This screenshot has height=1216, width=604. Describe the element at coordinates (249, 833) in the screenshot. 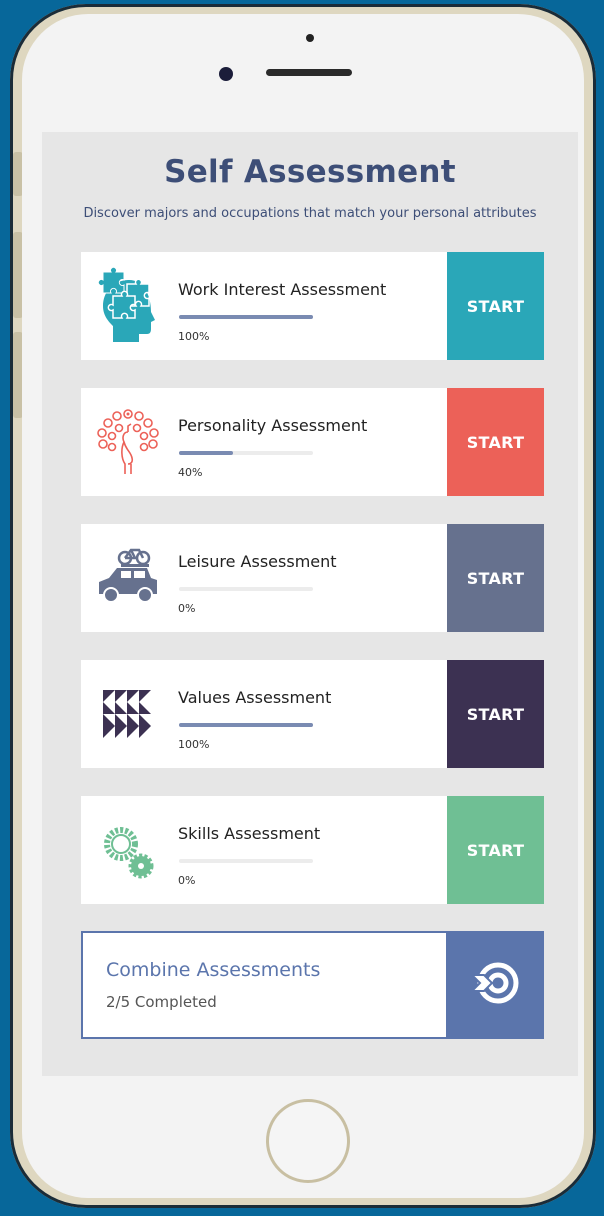

I see `assessment-name: Skills Assessment` at that location.